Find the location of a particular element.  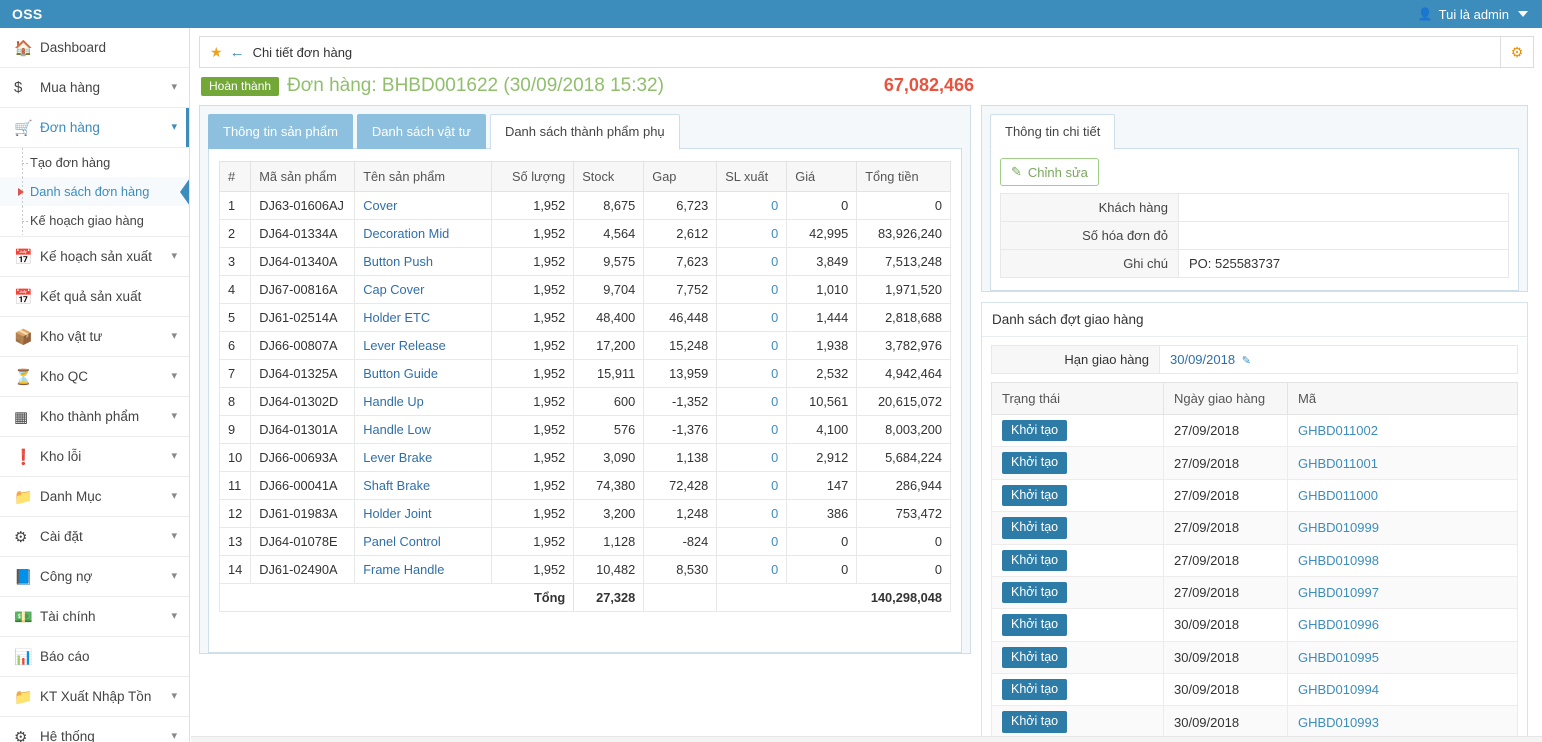

sidebar-item-kt-xuat-nhap-ton: 📁 KT Xuất Nhập Tồn ▾ is located at coordinates (94, 697).